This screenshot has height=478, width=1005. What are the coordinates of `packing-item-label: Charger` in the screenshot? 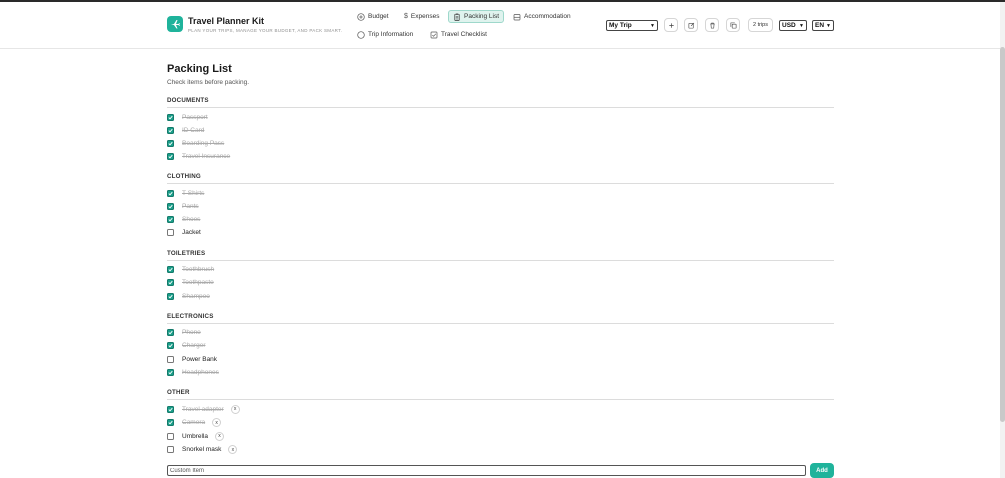 It's located at (194, 345).